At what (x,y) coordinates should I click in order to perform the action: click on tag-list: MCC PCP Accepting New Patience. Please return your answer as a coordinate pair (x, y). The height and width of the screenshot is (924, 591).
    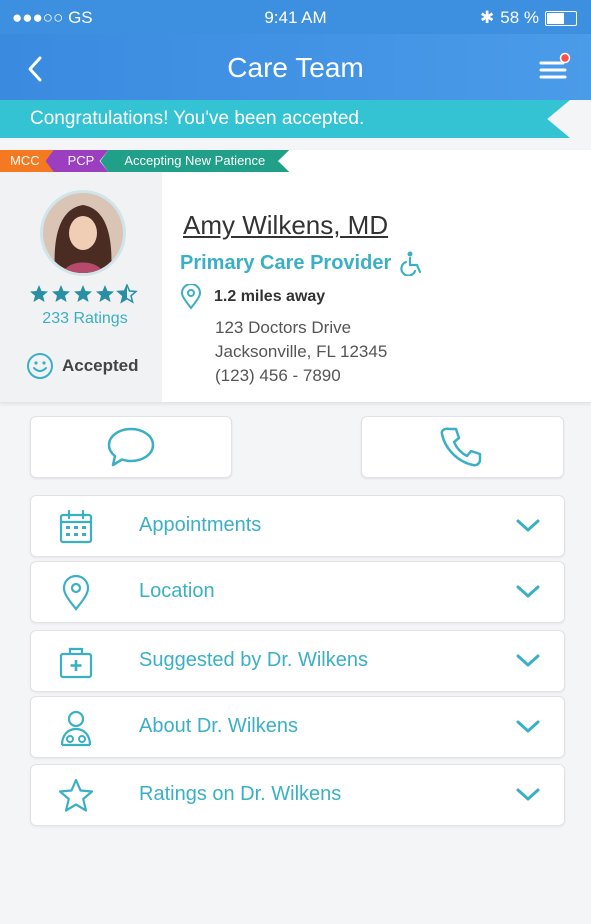
    Looking at the image, I should click on (145, 161).